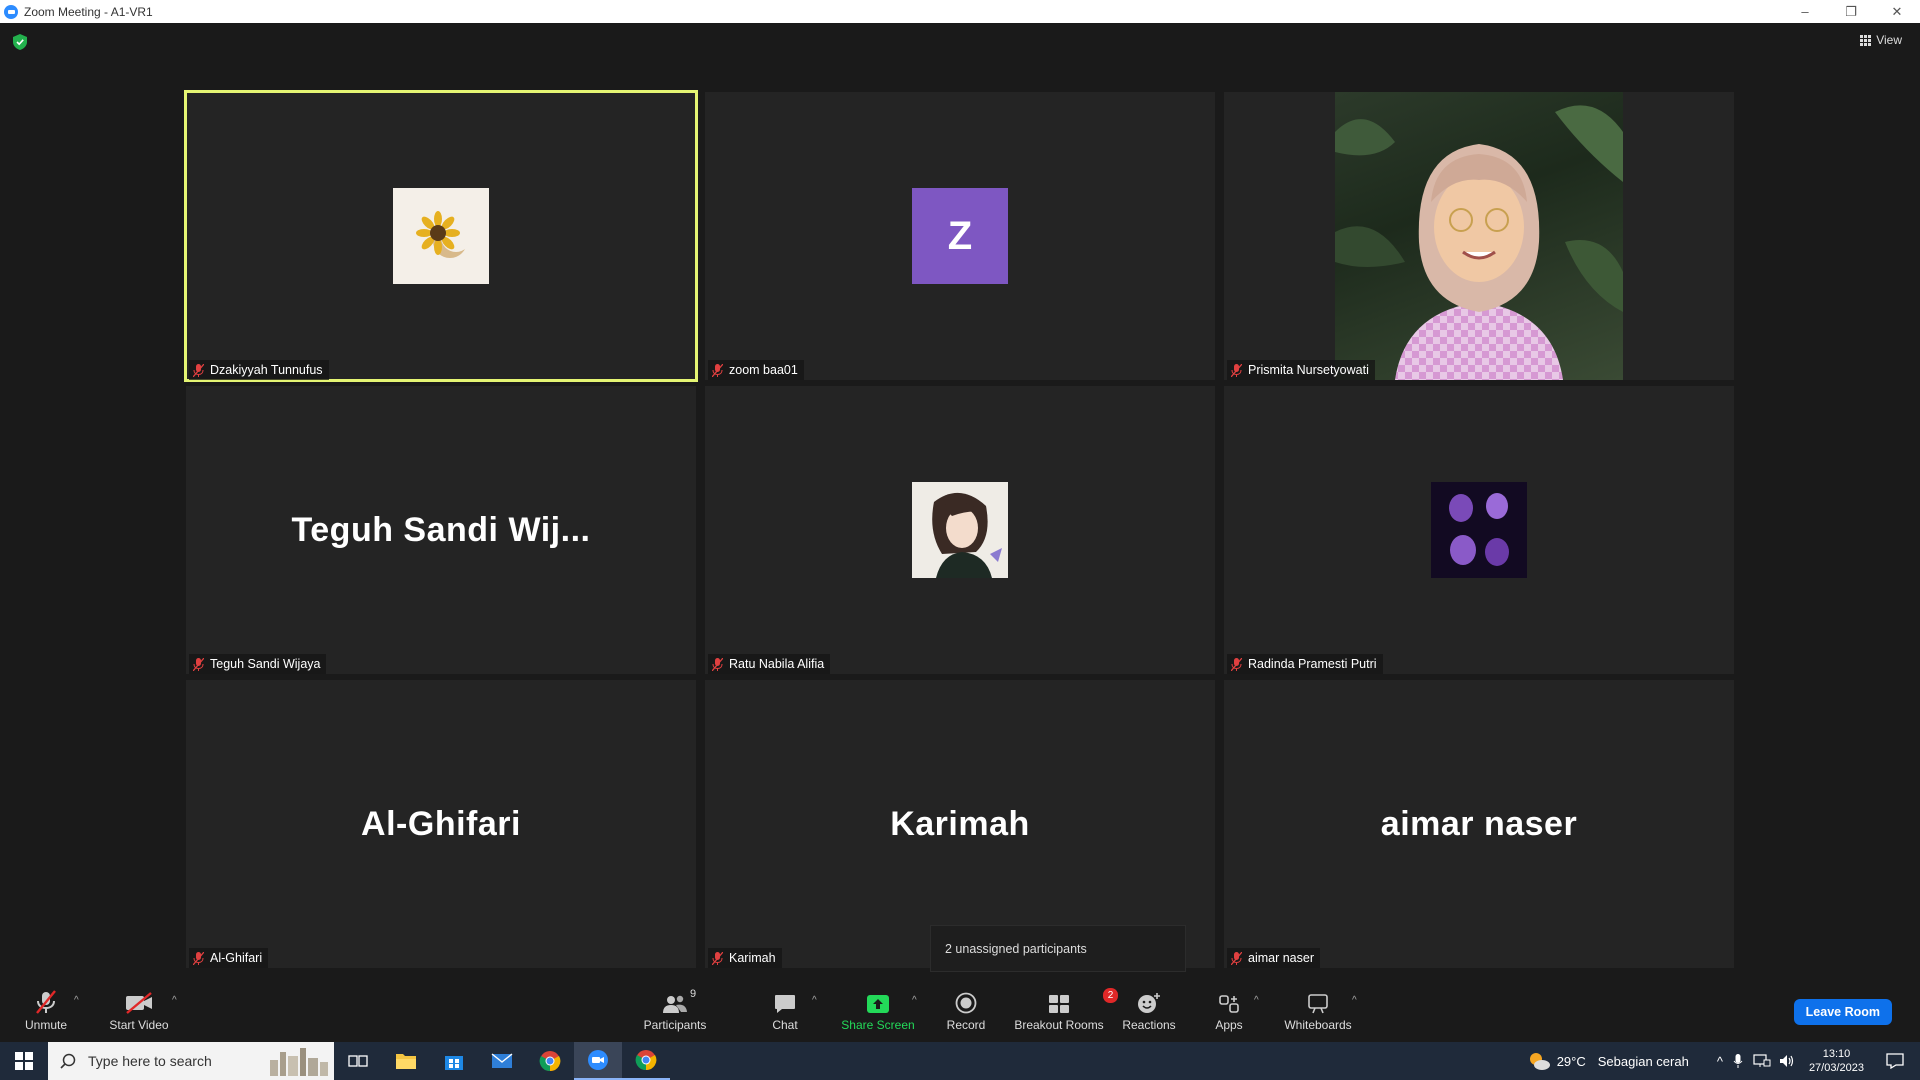 This screenshot has width=1920, height=1080. I want to click on mail-icon, so click(502, 1060).